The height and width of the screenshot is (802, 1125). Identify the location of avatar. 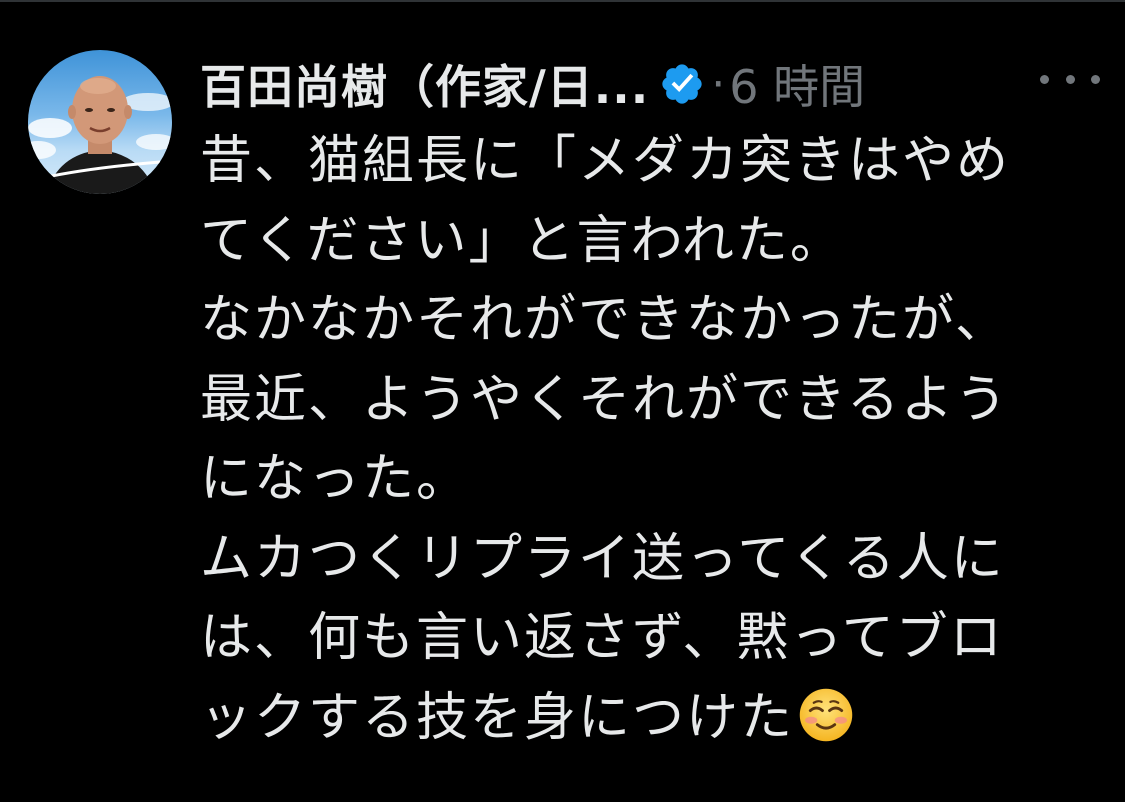
(100, 122).